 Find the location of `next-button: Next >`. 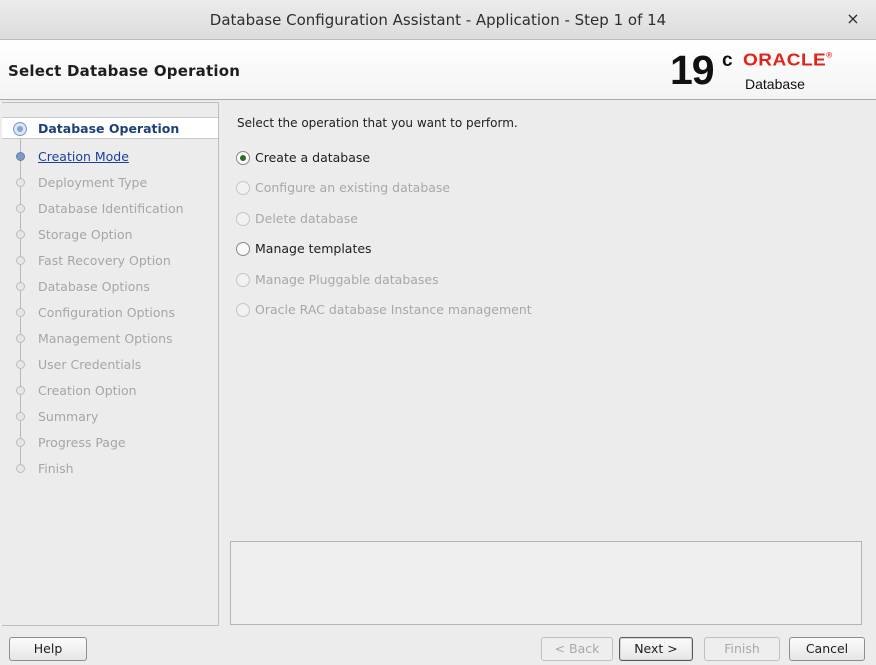

next-button: Next > is located at coordinates (656, 649).